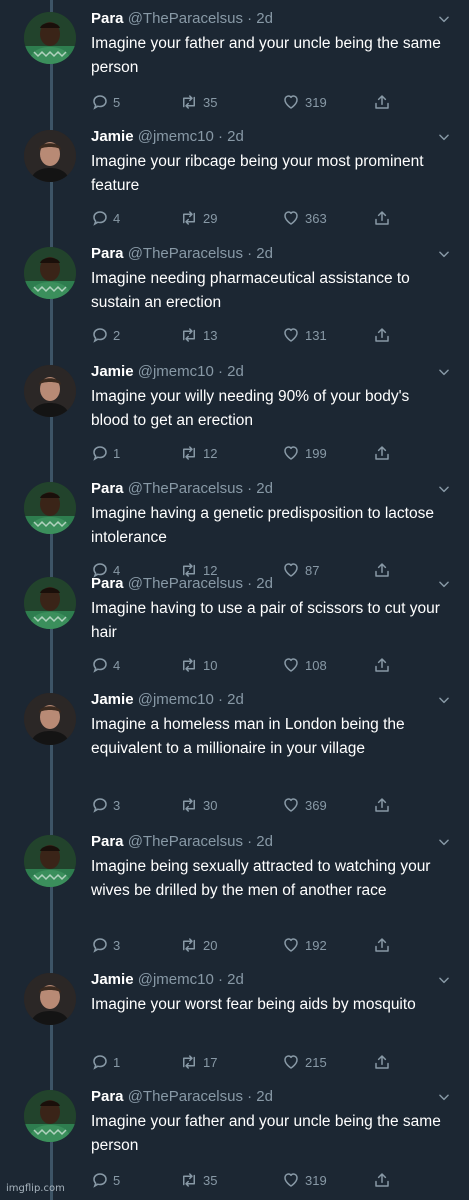 This screenshot has width=469, height=1200. I want to click on retweet-button: 30, so click(198, 805).